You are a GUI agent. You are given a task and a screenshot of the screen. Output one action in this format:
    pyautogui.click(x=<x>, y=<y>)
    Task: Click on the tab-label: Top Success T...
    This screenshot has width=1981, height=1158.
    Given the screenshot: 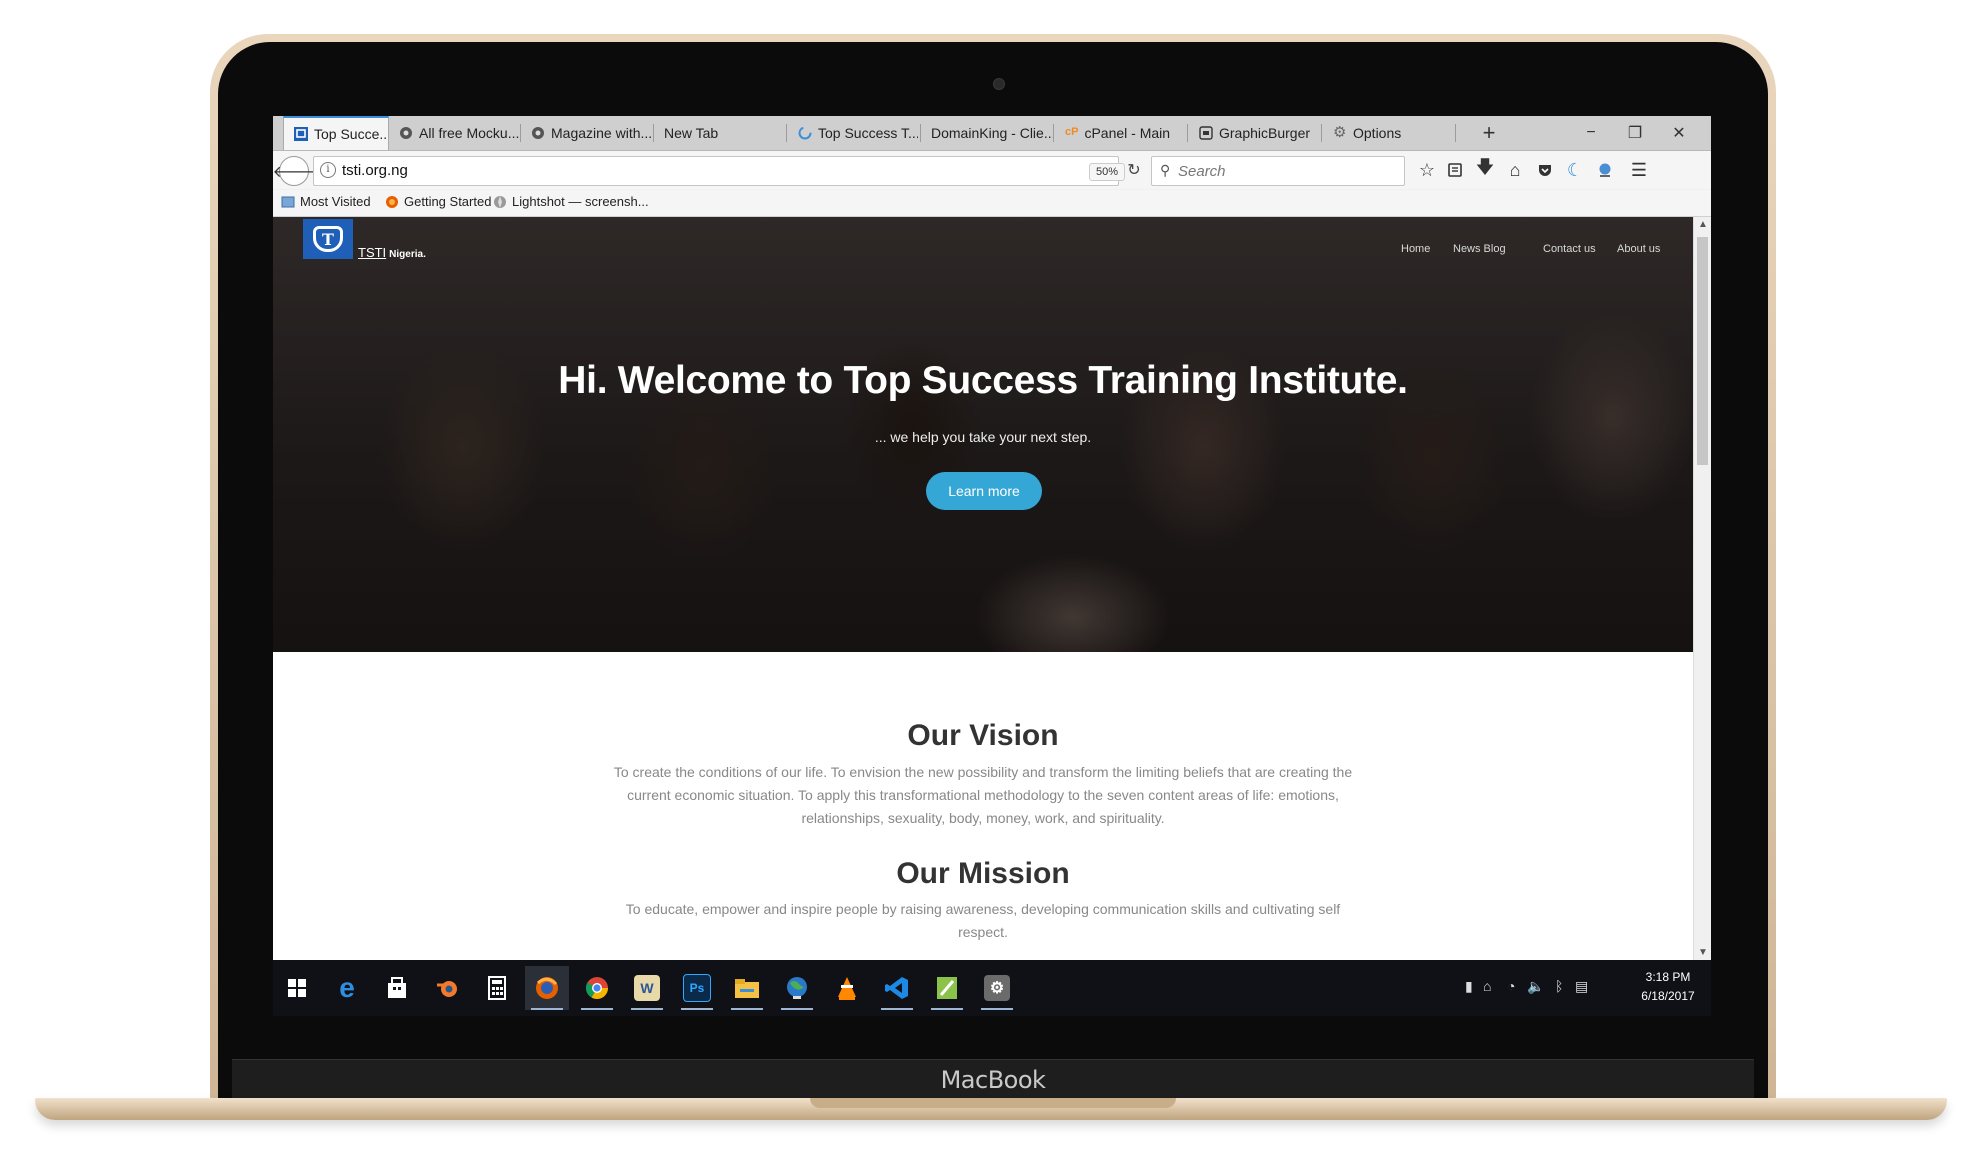 What is the action you would take?
    pyautogui.click(x=868, y=133)
    